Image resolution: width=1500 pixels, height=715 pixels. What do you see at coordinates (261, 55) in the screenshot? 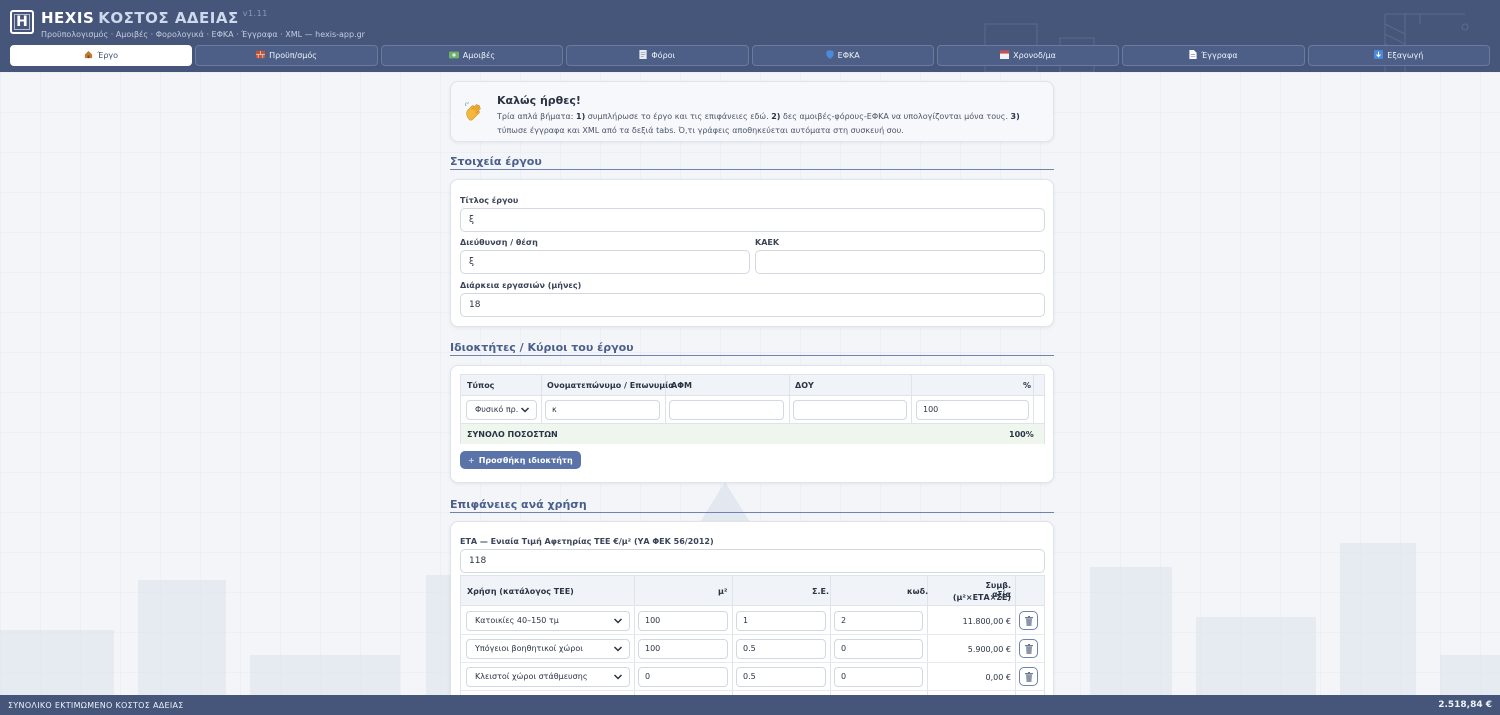
I see `bricks-icon` at bounding box center [261, 55].